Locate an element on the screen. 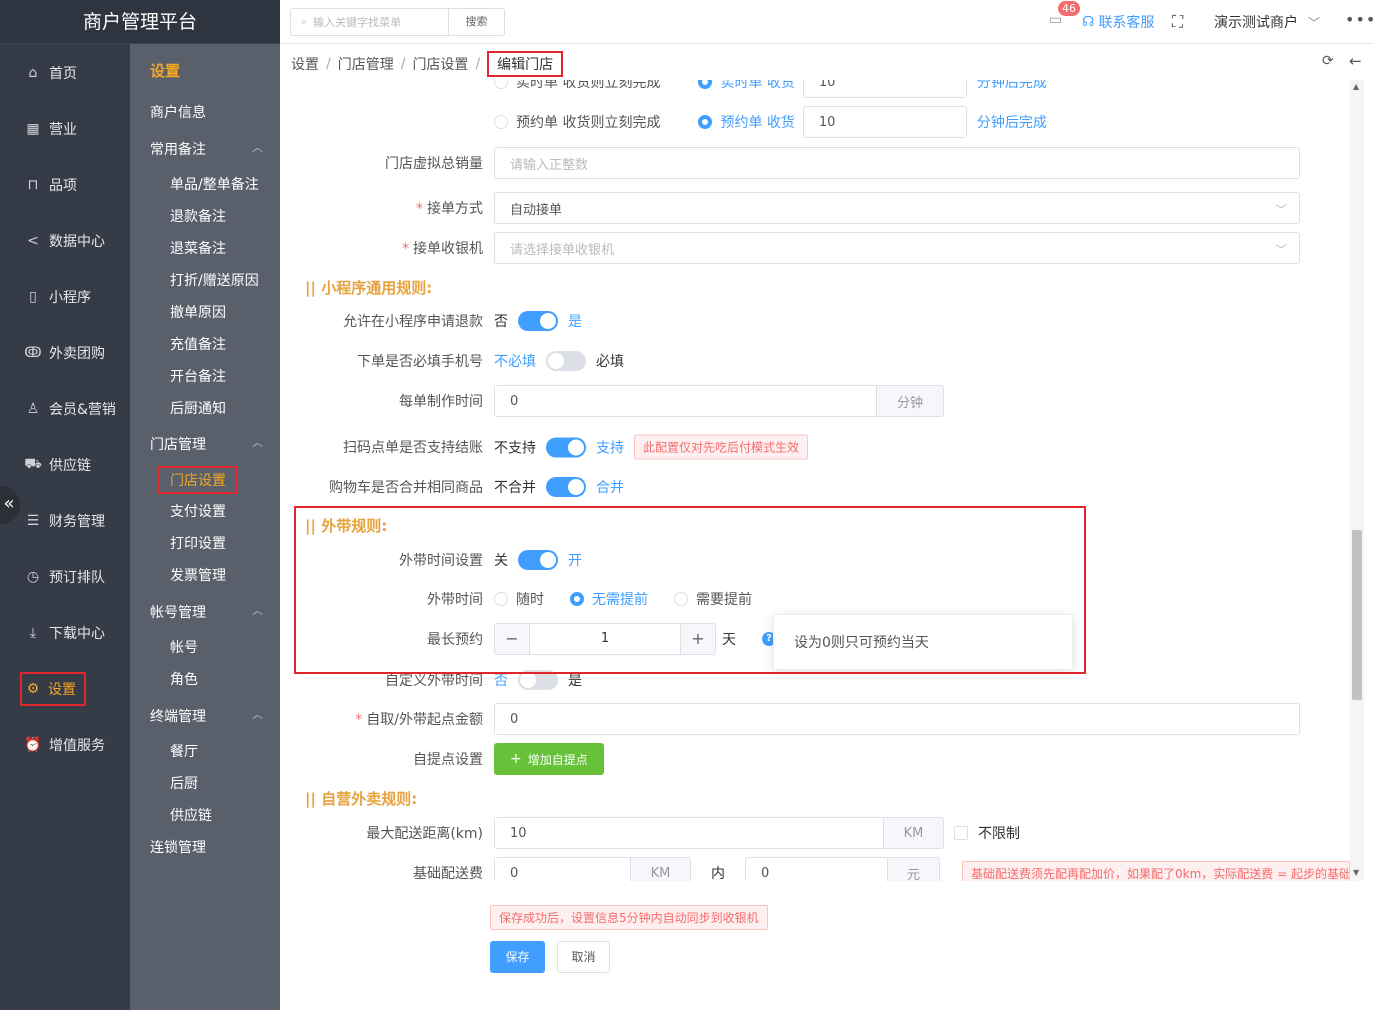  cart-merge-switch is located at coordinates (566, 487).